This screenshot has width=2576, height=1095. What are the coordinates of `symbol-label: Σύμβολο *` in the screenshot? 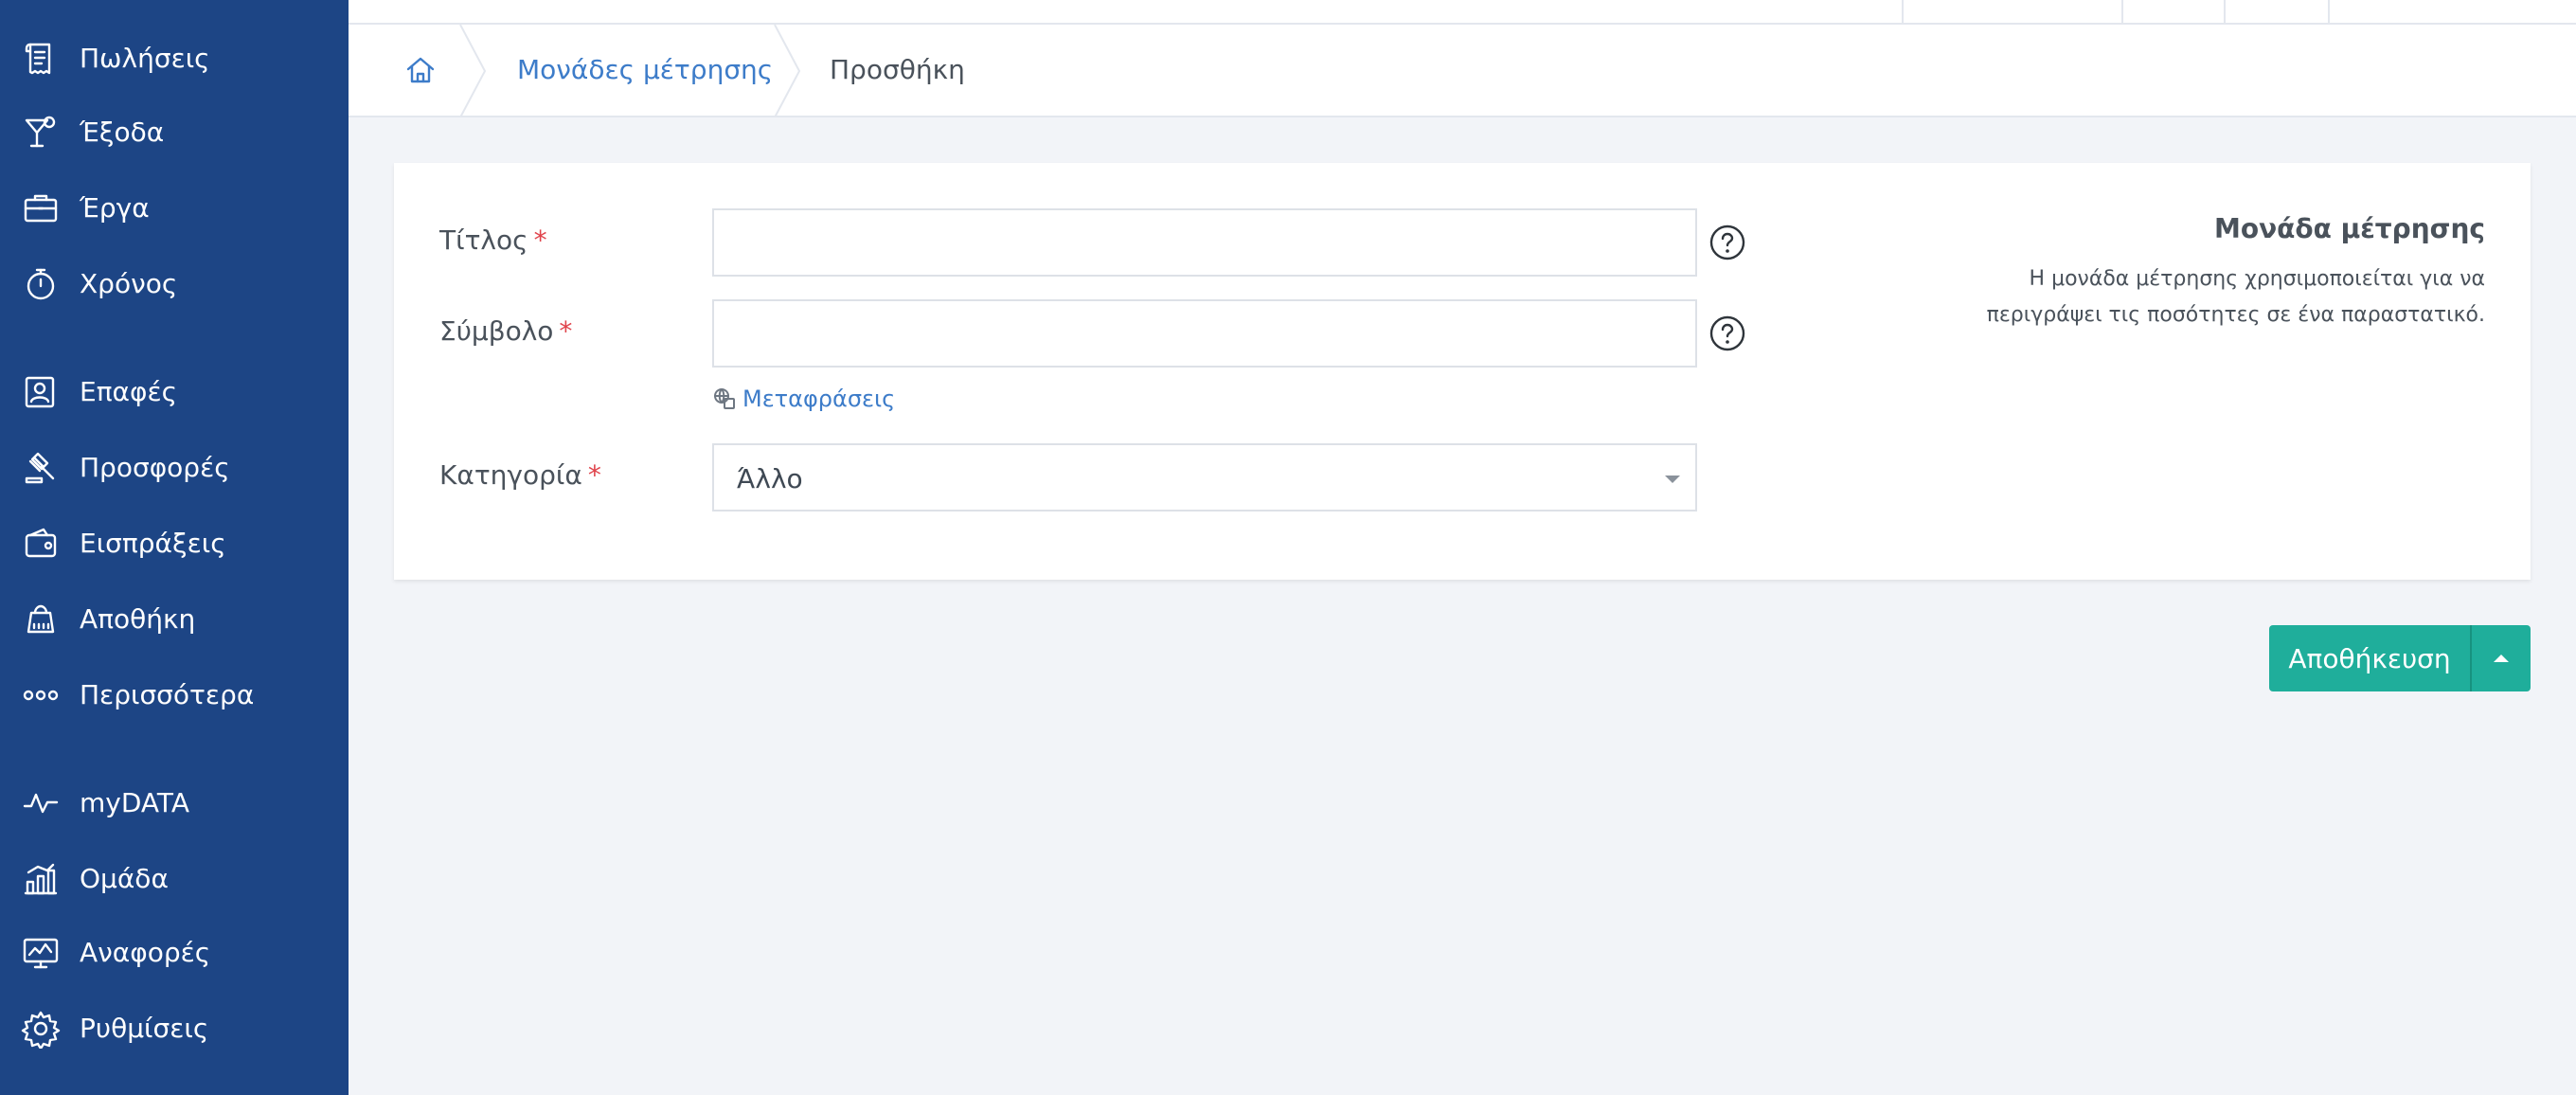 It's located at (505, 332).